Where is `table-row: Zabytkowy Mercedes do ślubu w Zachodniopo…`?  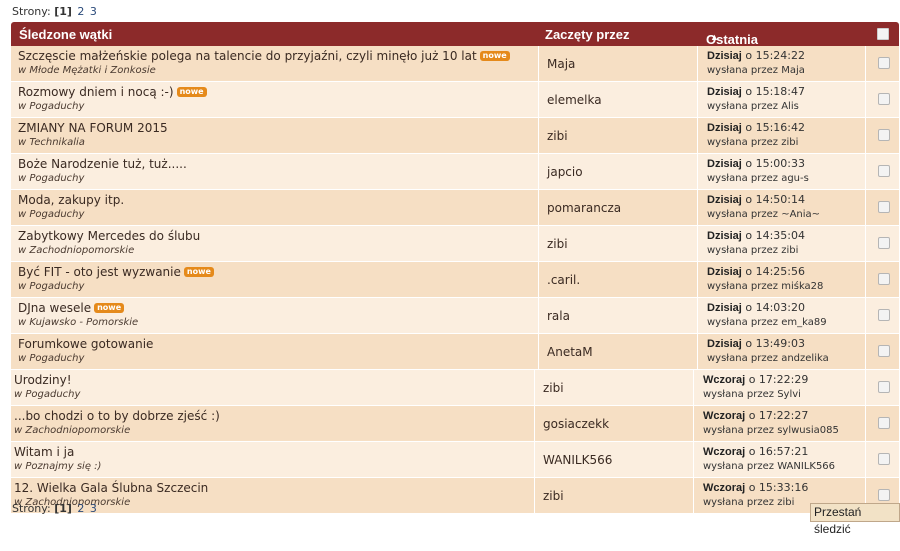 table-row: Zabytkowy Mercedes do ślubu w Zachodniopo… is located at coordinates (455, 244).